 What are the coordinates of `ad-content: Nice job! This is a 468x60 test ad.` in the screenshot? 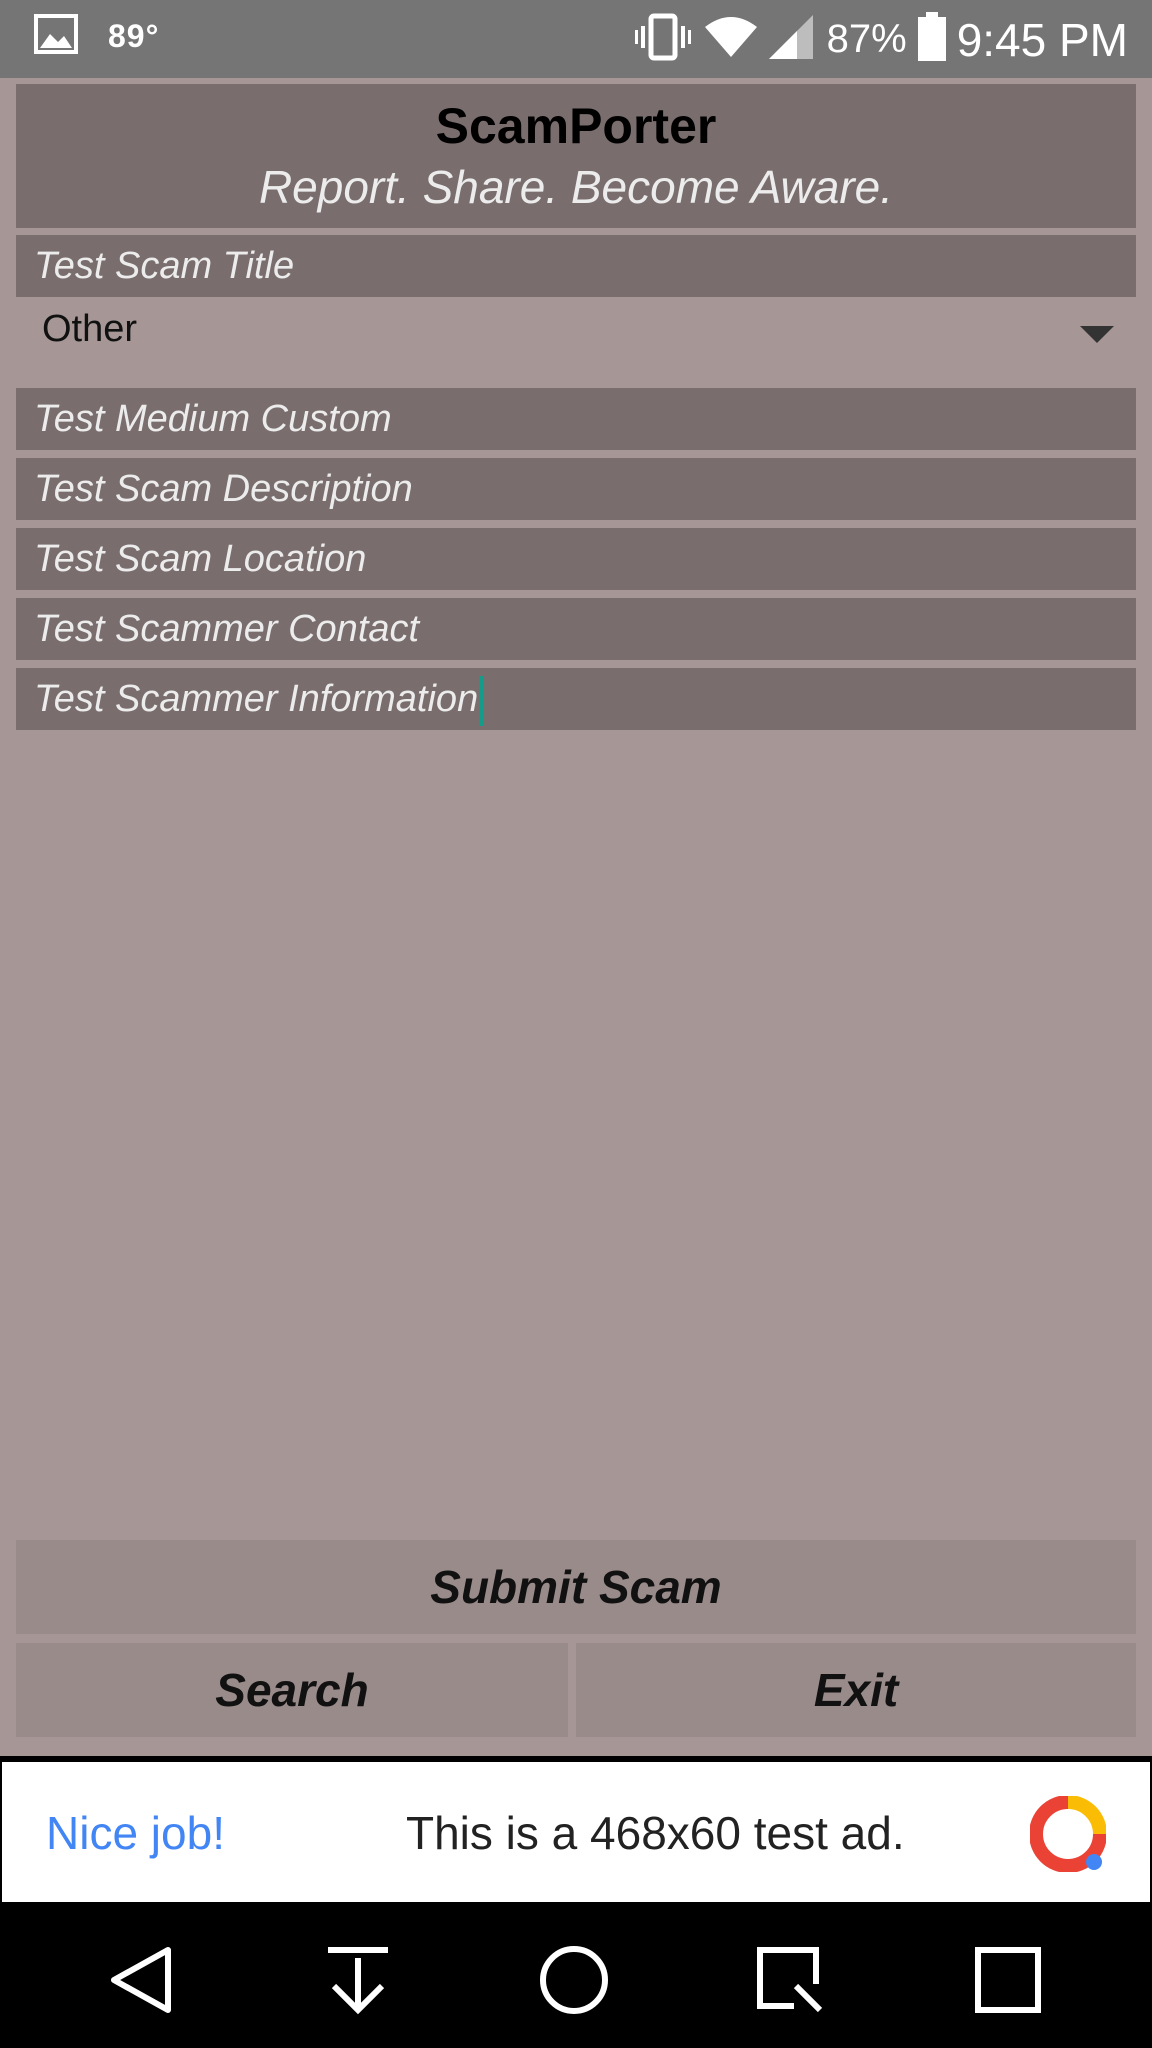 It's located at (576, 1832).